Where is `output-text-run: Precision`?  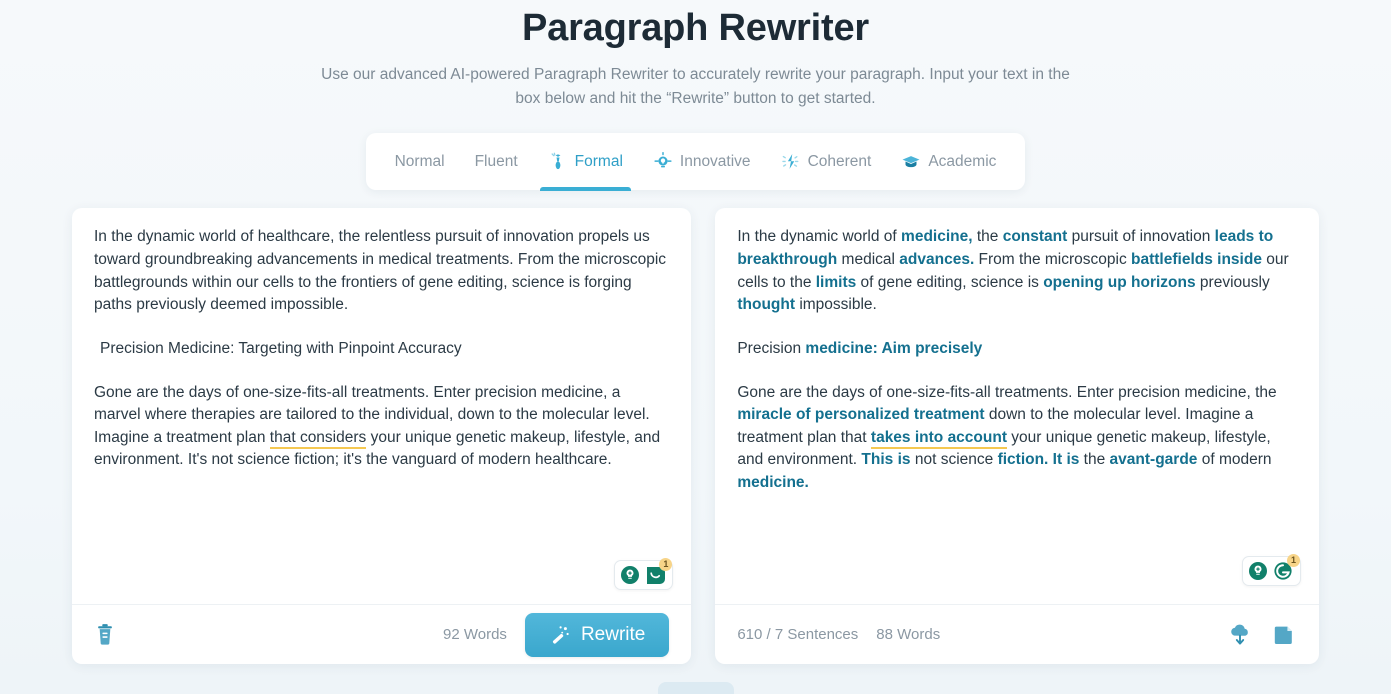
output-text-run: Precision is located at coordinates (771, 348).